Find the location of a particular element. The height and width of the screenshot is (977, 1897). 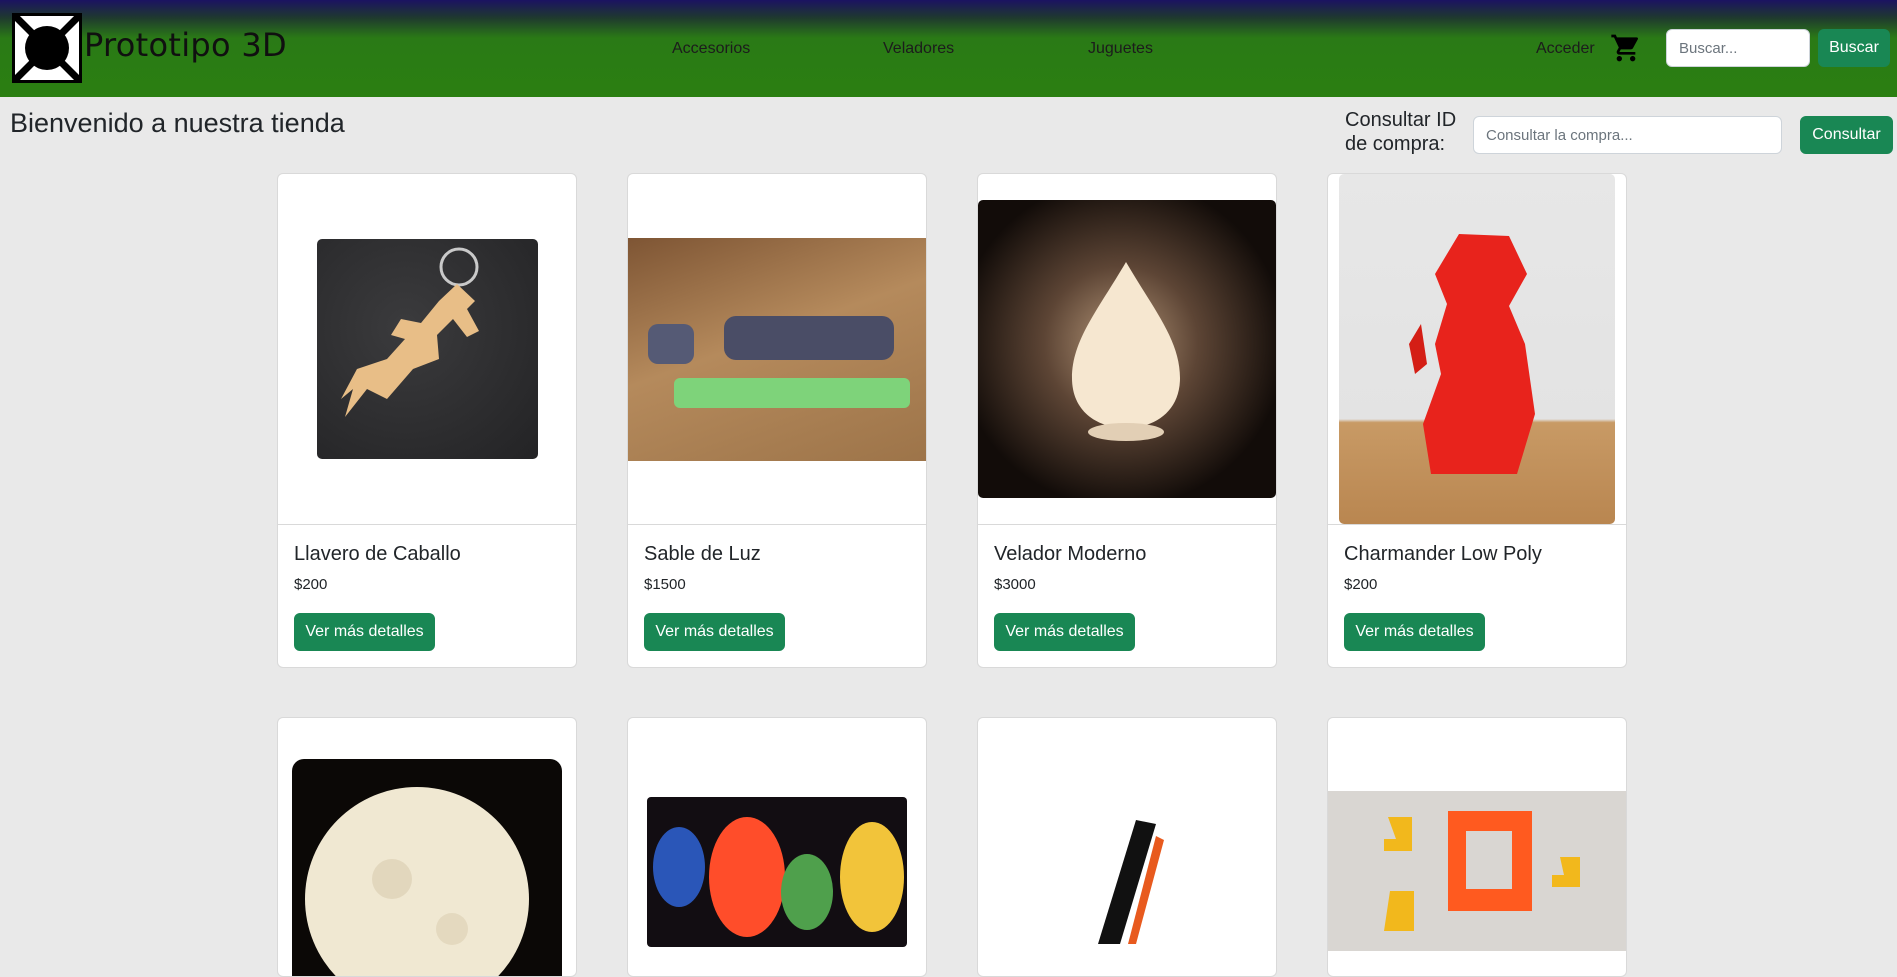

brand-title: Prototipo 3D is located at coordinates (185, 45).